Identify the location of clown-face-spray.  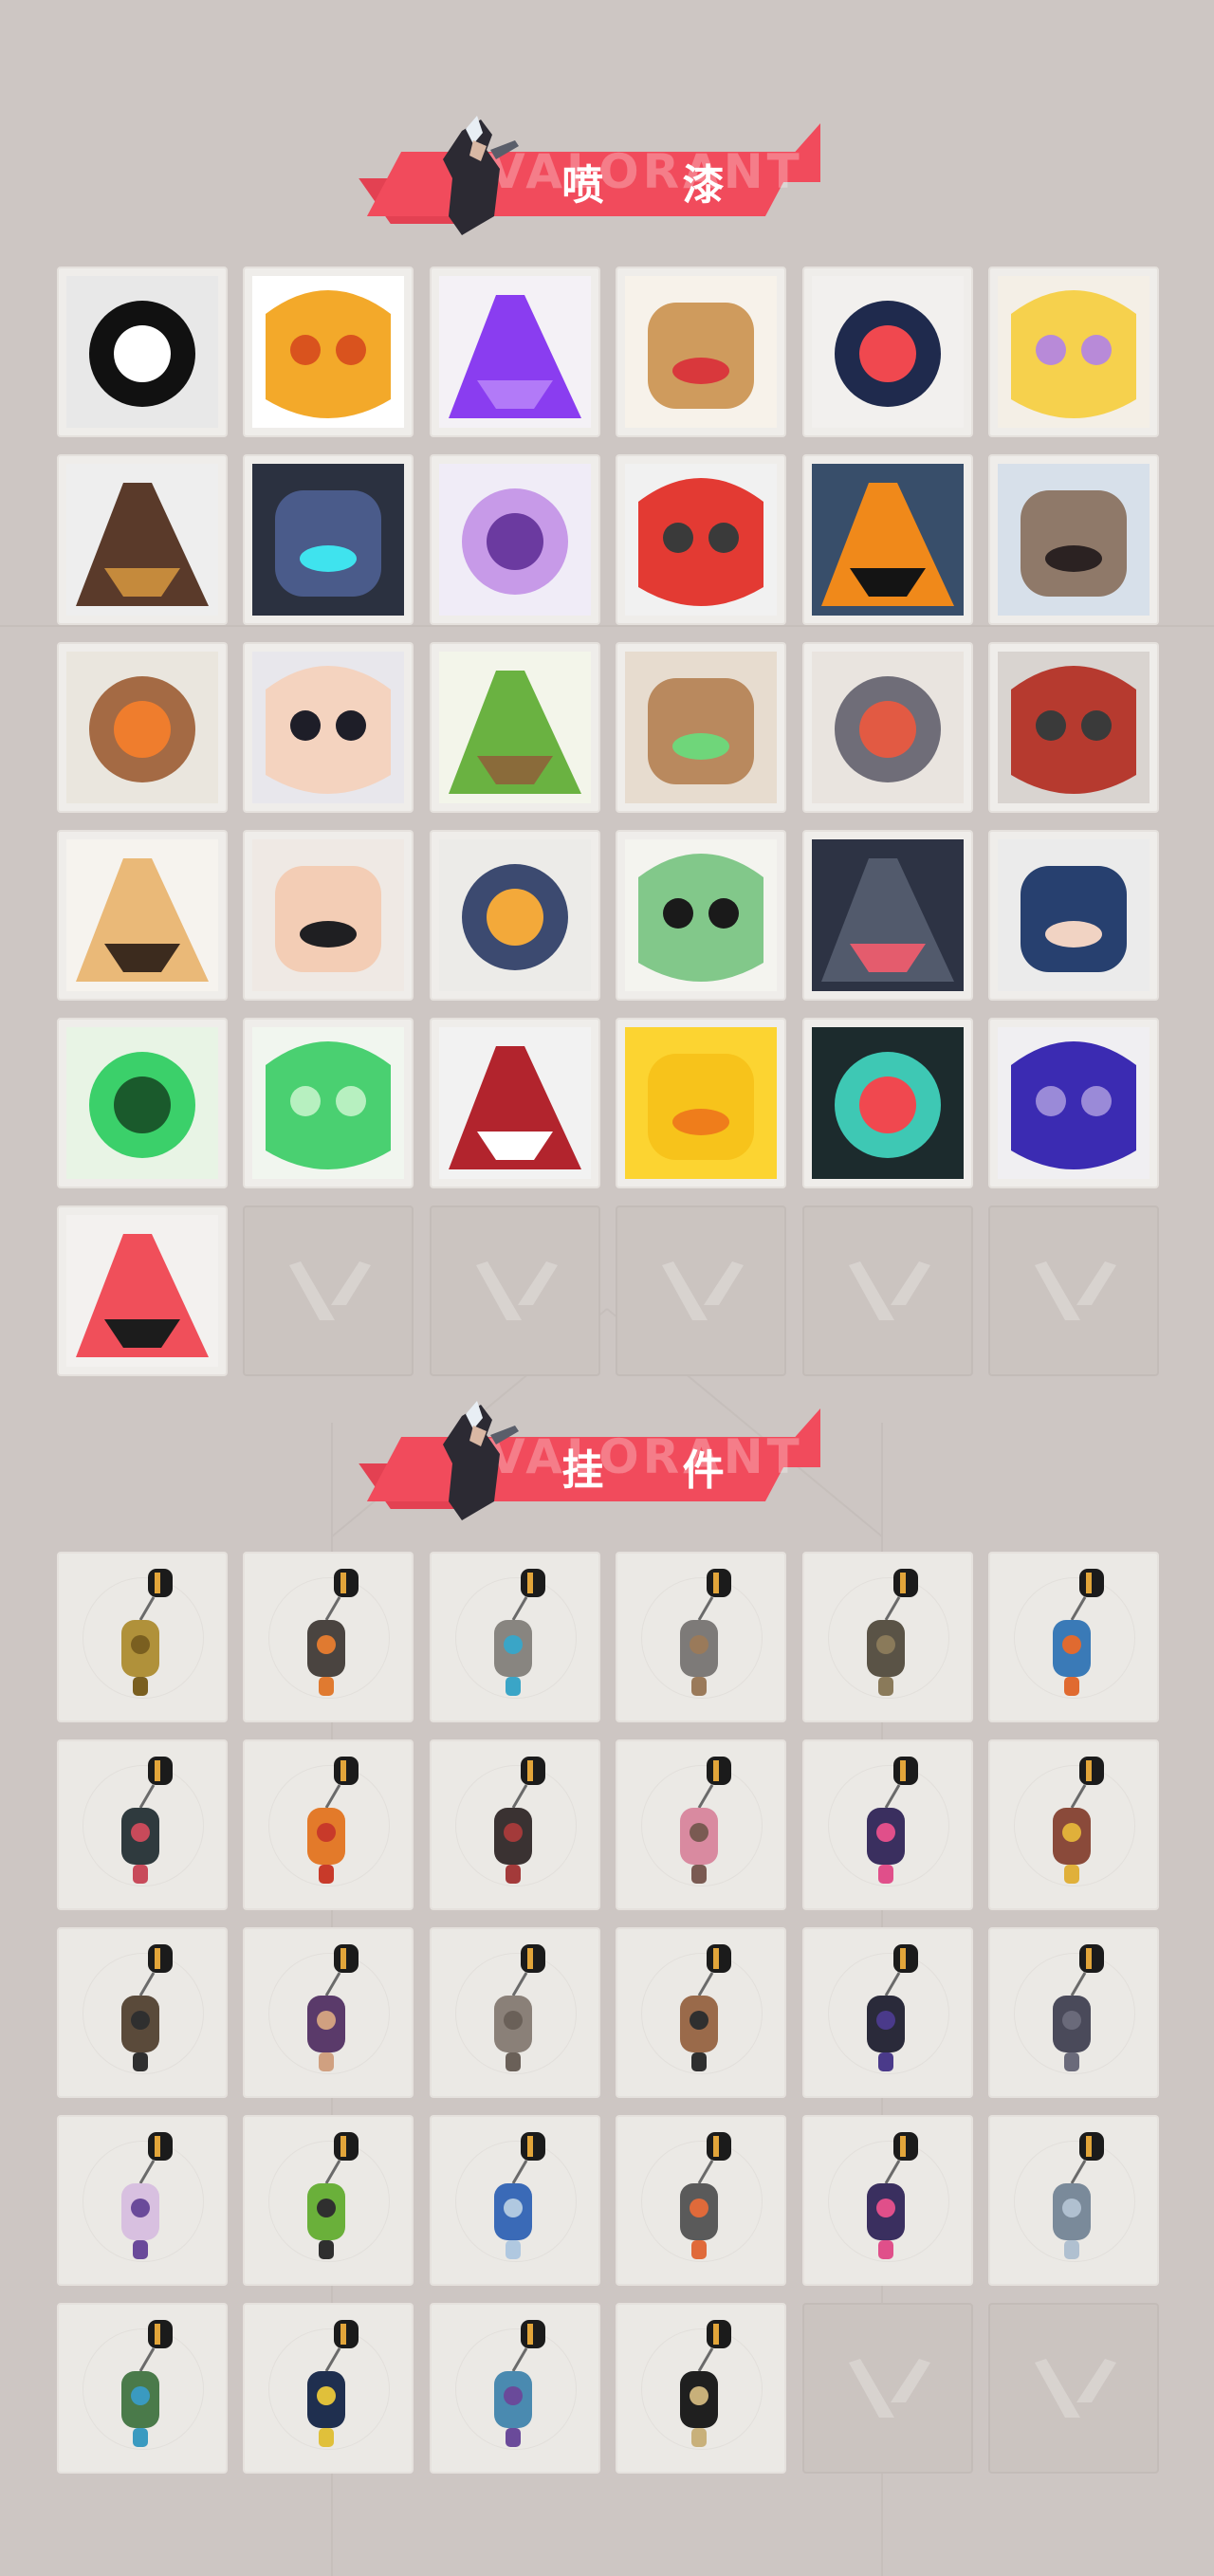
(701, 539).